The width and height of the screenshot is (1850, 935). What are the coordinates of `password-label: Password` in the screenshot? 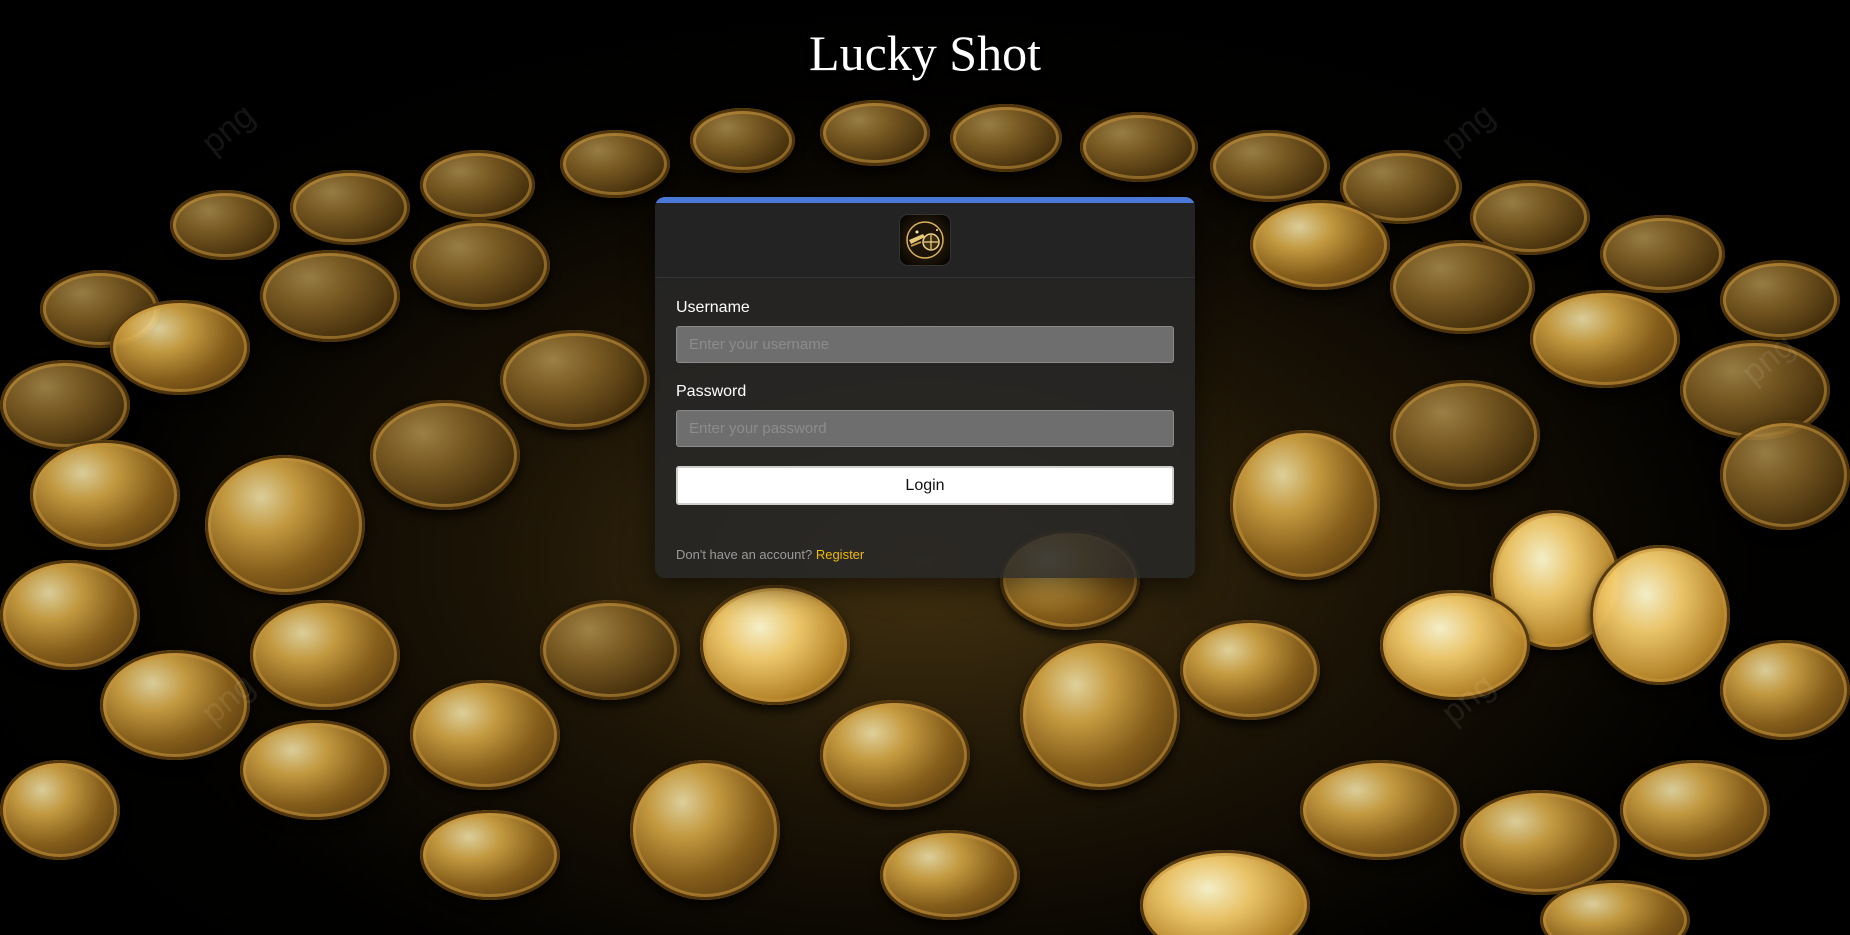 It's located at (711, 391).